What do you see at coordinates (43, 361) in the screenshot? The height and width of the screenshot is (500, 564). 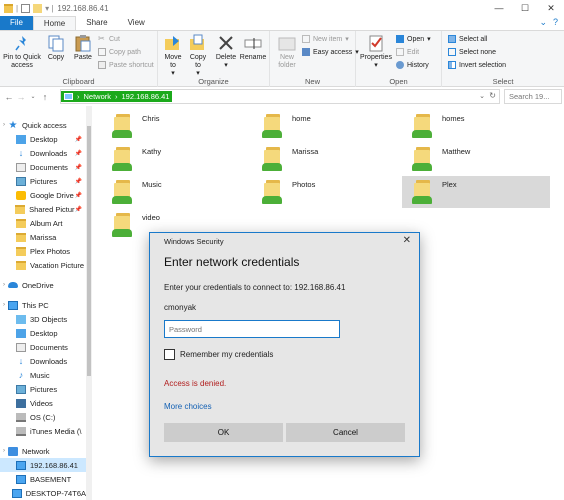 I see `nav-item: ↓ Downloads` at bounding box center [43, 361].